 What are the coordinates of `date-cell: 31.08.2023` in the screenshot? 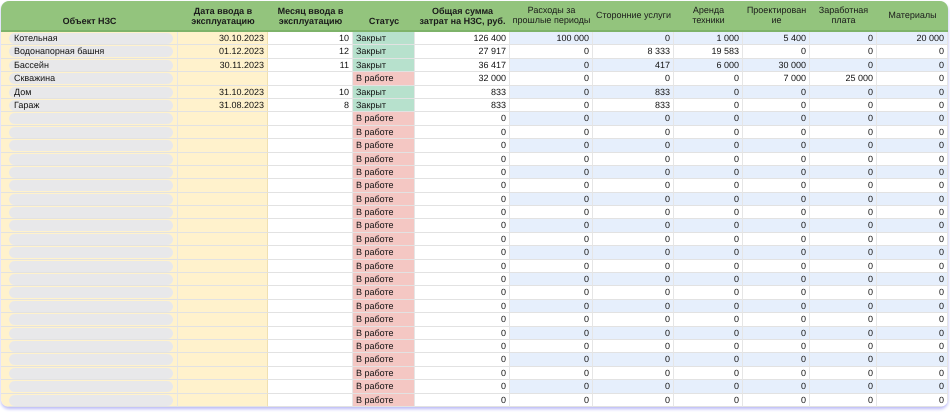 It's located at (223, 105).